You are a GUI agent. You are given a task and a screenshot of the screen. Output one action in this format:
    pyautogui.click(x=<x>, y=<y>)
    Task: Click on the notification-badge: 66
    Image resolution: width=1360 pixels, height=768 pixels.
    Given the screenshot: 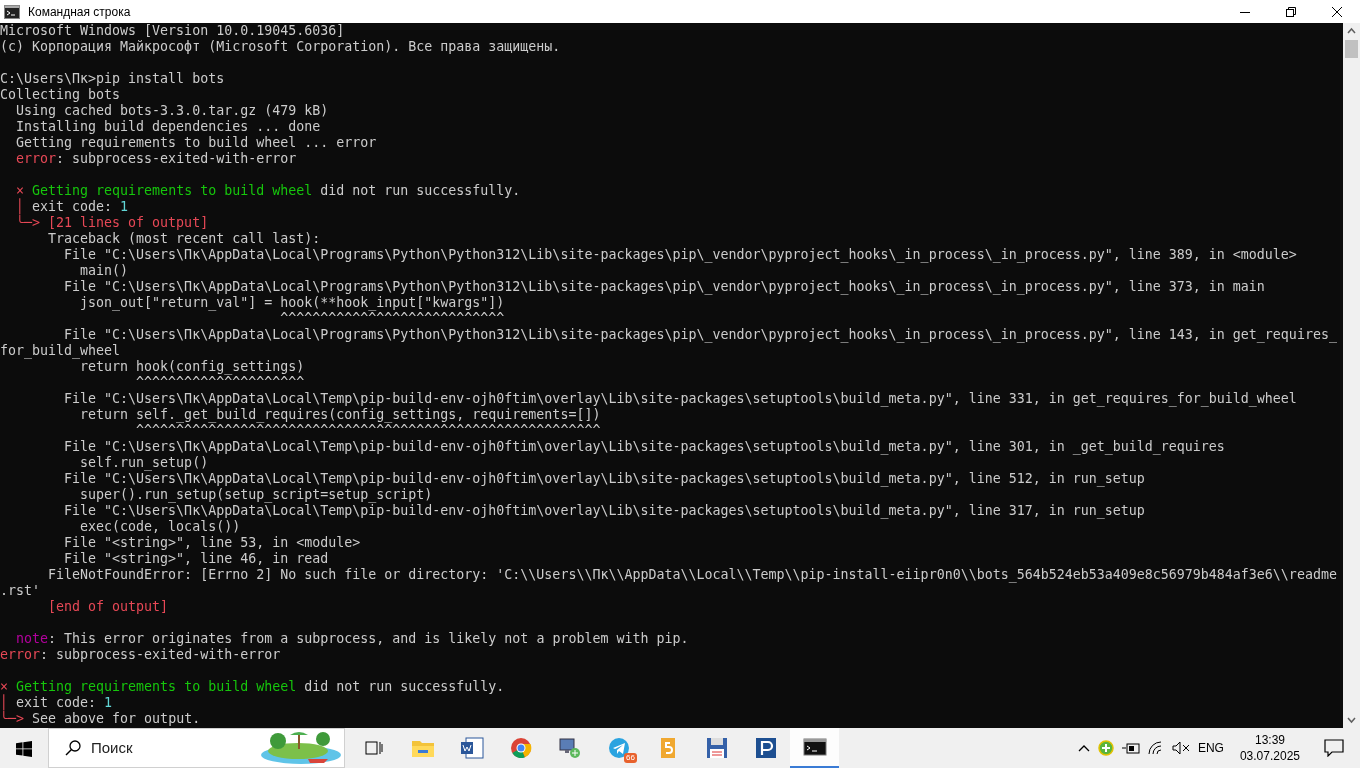 What is the action you would take?
    pyautogui.click(x=630, y=758)
    